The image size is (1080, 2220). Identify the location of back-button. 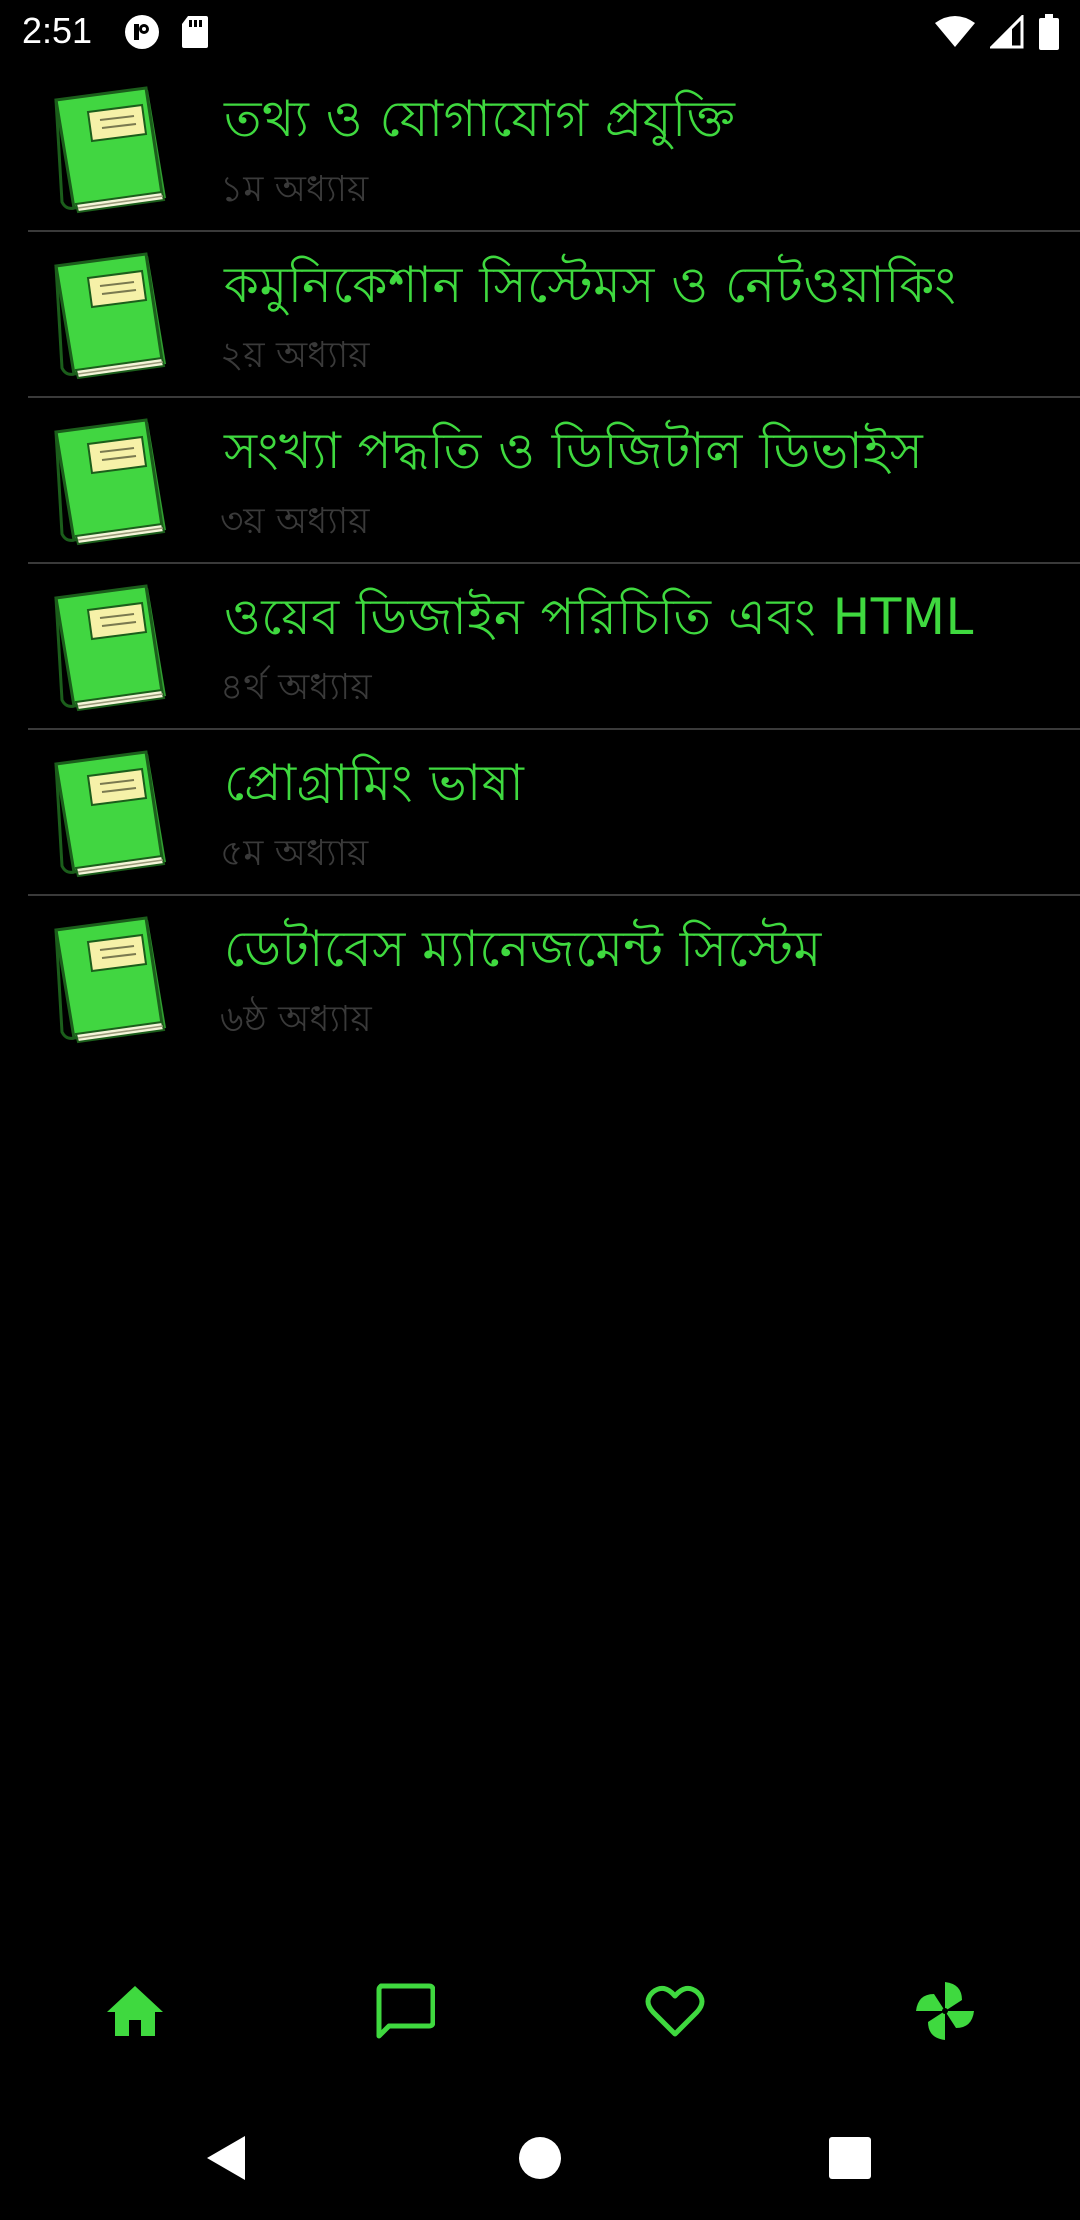
(226, 2160).